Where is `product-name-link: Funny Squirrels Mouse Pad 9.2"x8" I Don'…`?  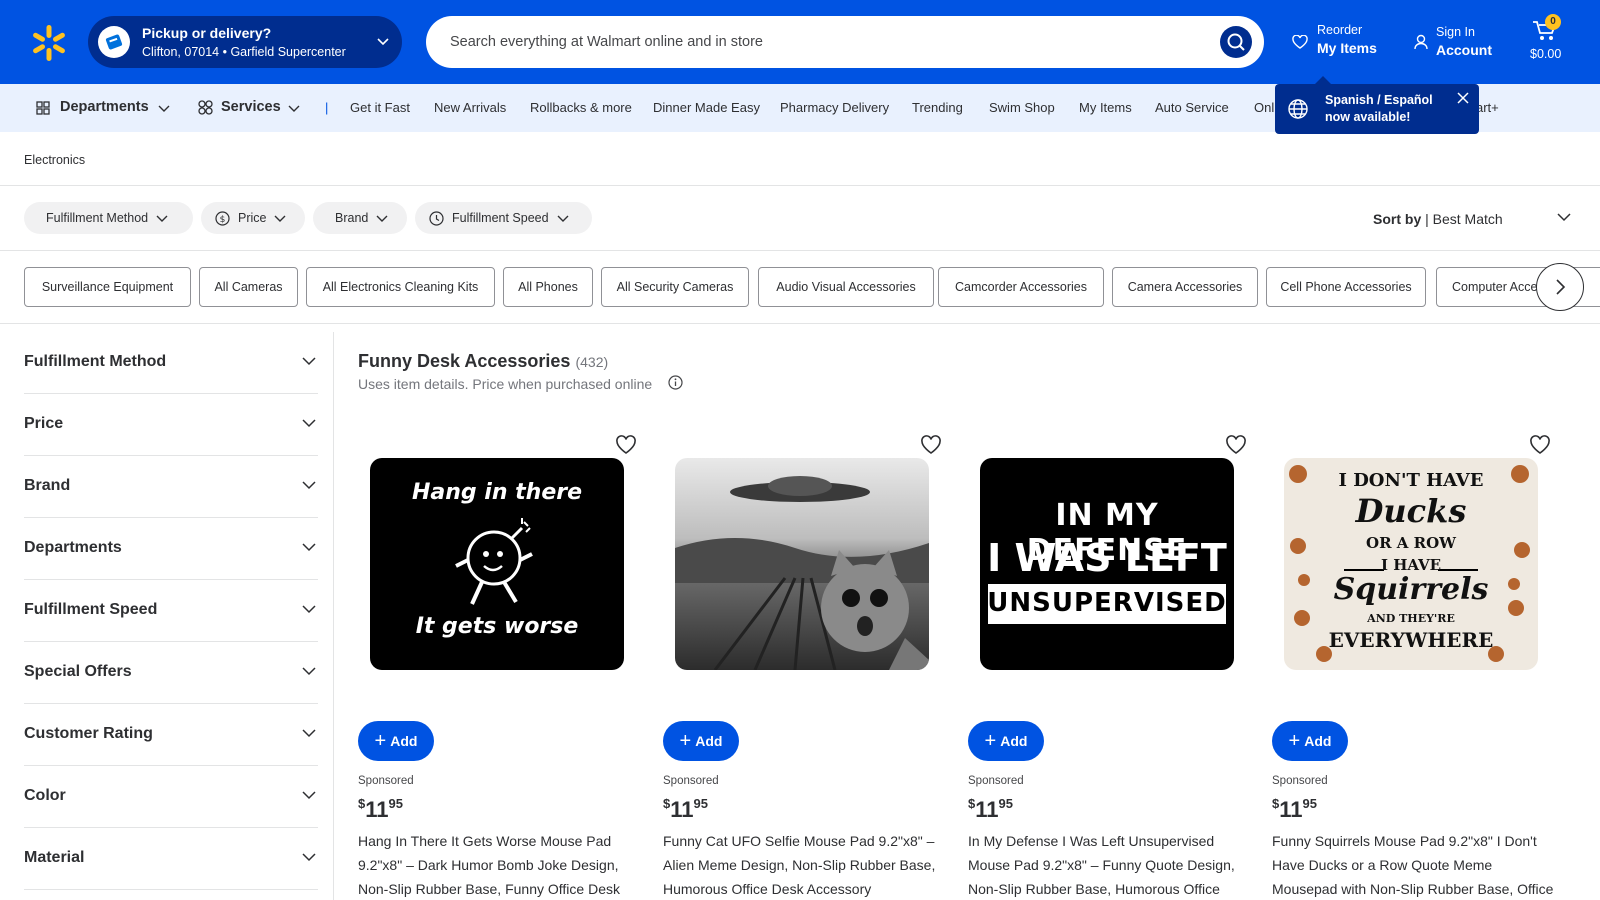
product-name-link: Funny Squirrels Mouse Pad 9.2"x8" I Don'… is located at coordinates (1413, 864).